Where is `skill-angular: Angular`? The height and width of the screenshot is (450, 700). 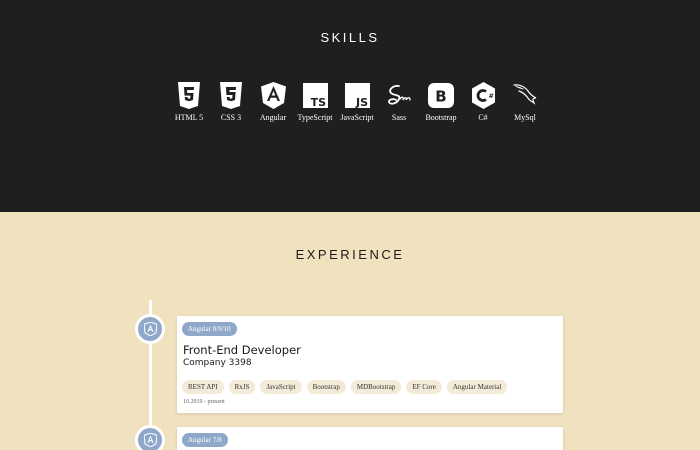 skill-angular: Angular is located at coordinates (273, 102).